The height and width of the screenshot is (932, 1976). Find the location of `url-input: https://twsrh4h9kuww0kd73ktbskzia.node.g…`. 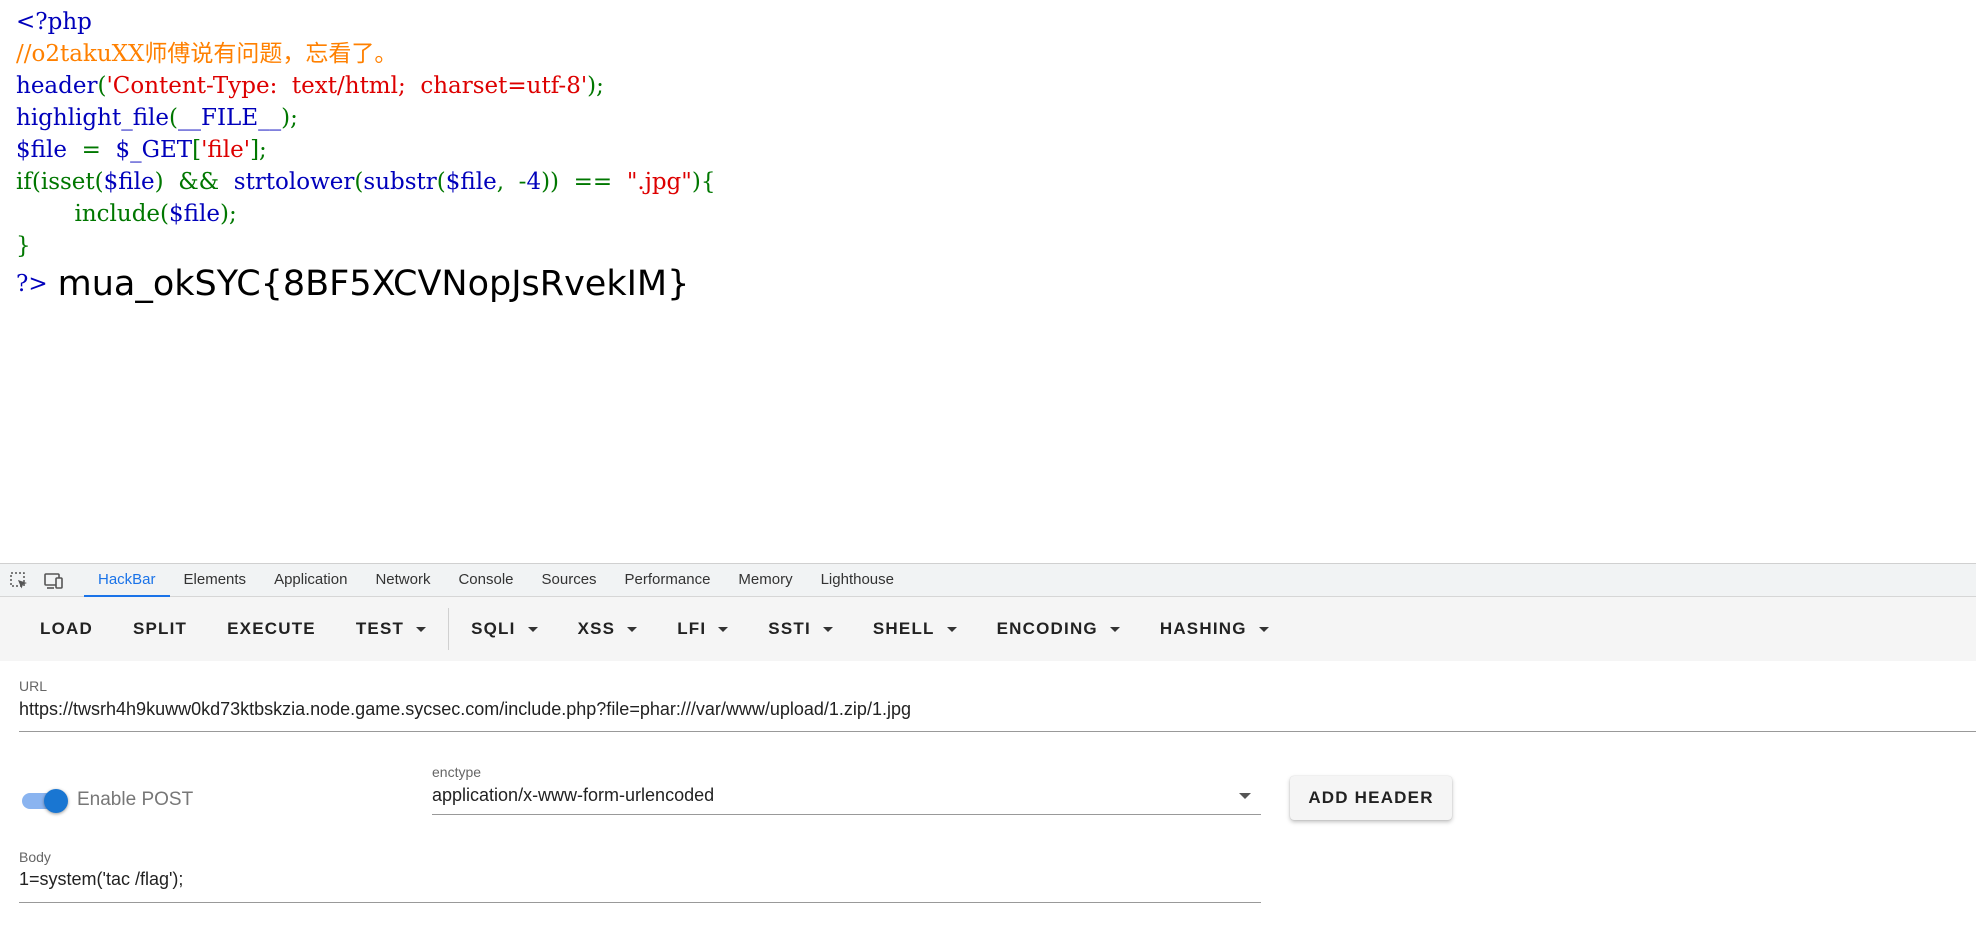

url-input: https://twsrh4h9kuww0kd73ktbskzia.node.g… is located at coordinates (465, 709).